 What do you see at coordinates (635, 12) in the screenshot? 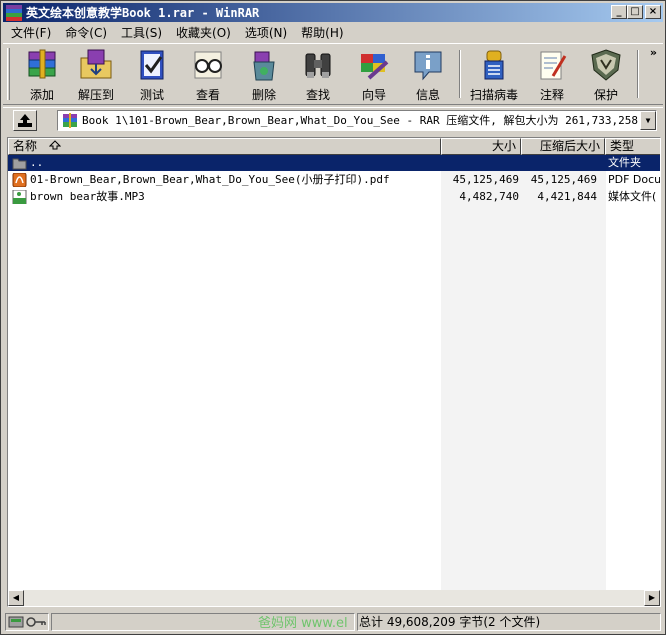
I see `maximize-button: □` at bounding box center [635, 12].